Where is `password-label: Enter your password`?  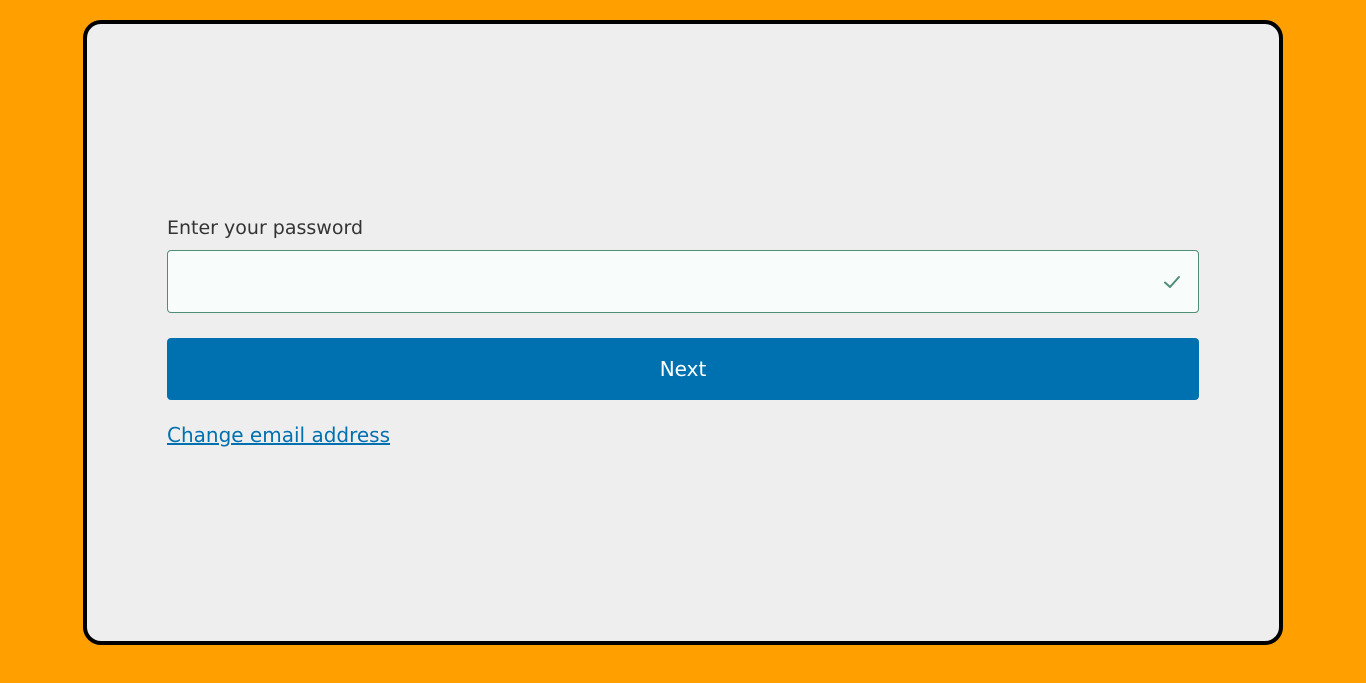
password-label: Enter your password is located at coordinates (265, 228).